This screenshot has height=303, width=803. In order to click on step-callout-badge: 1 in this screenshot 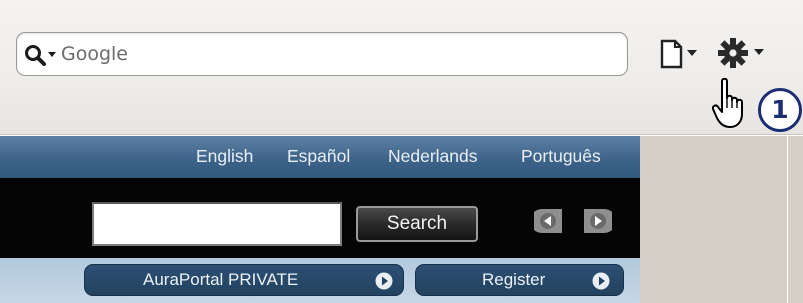, I will do `click(780, 110)`.